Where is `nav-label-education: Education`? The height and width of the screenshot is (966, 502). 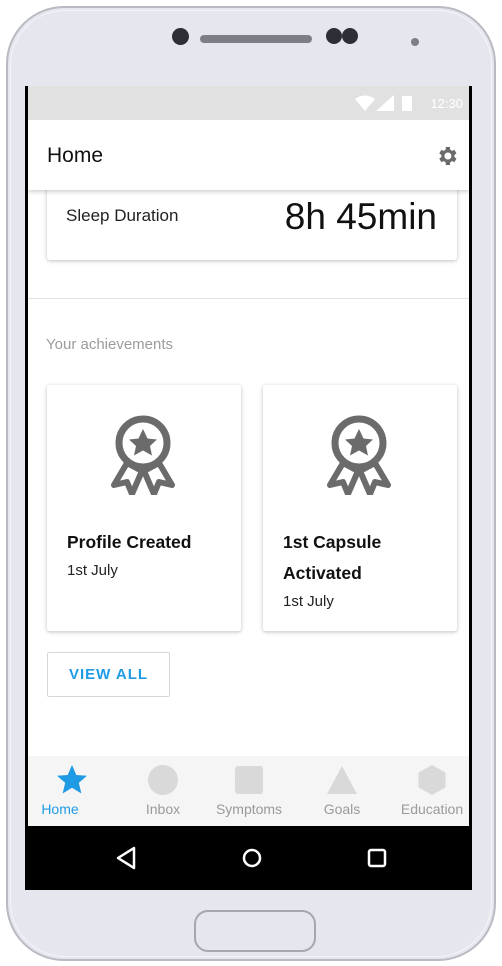 nav-label-education: Education is located at coordinates (432, 809).